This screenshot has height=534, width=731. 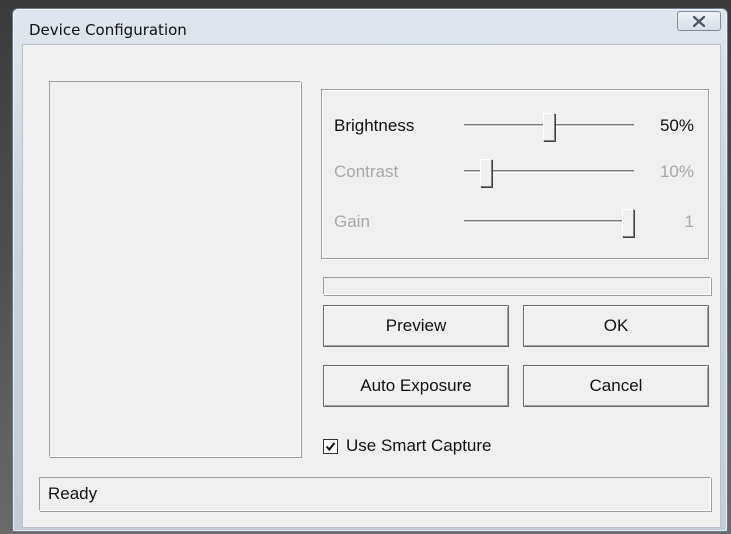 I want to click on ok-button: OK, so click(x=616, y=326).